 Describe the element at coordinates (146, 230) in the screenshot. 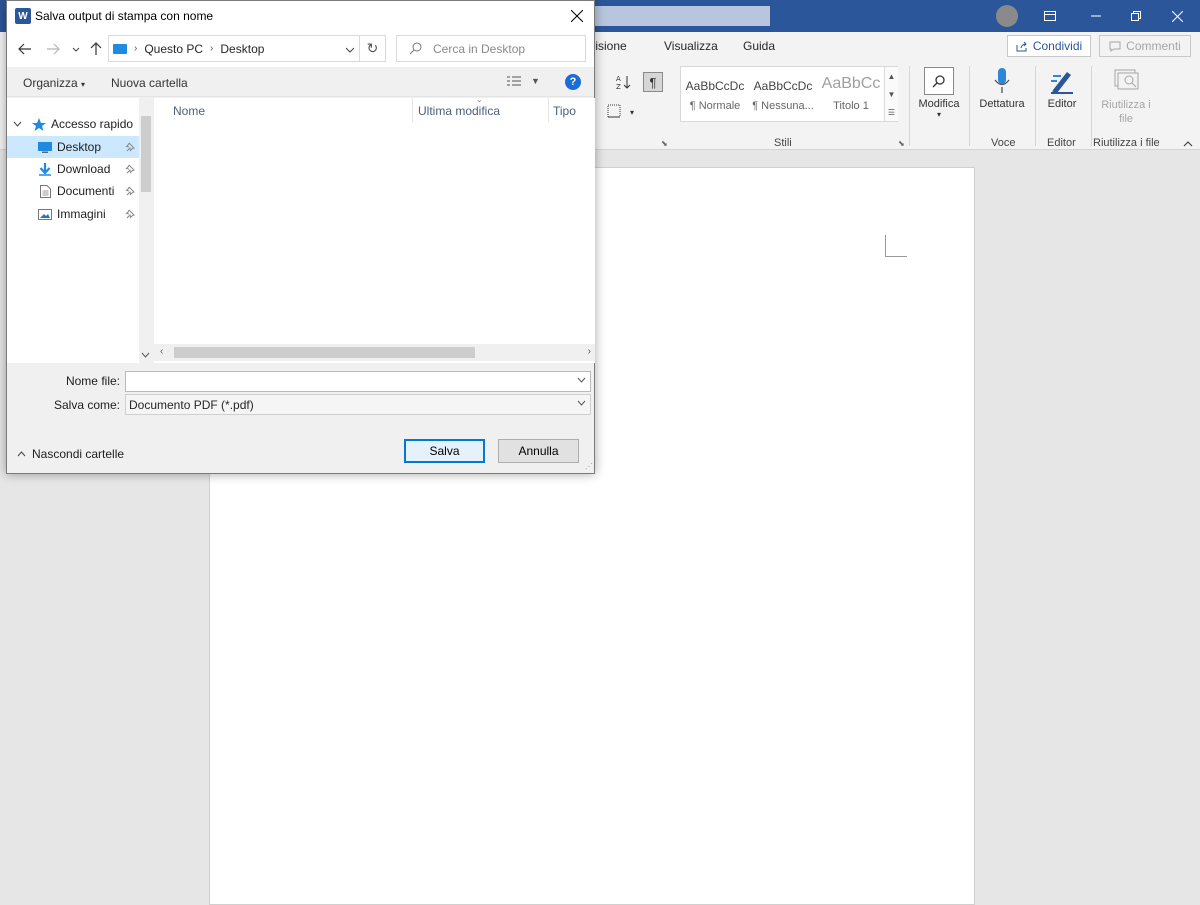

I see `nav-scrollbar` at that location.